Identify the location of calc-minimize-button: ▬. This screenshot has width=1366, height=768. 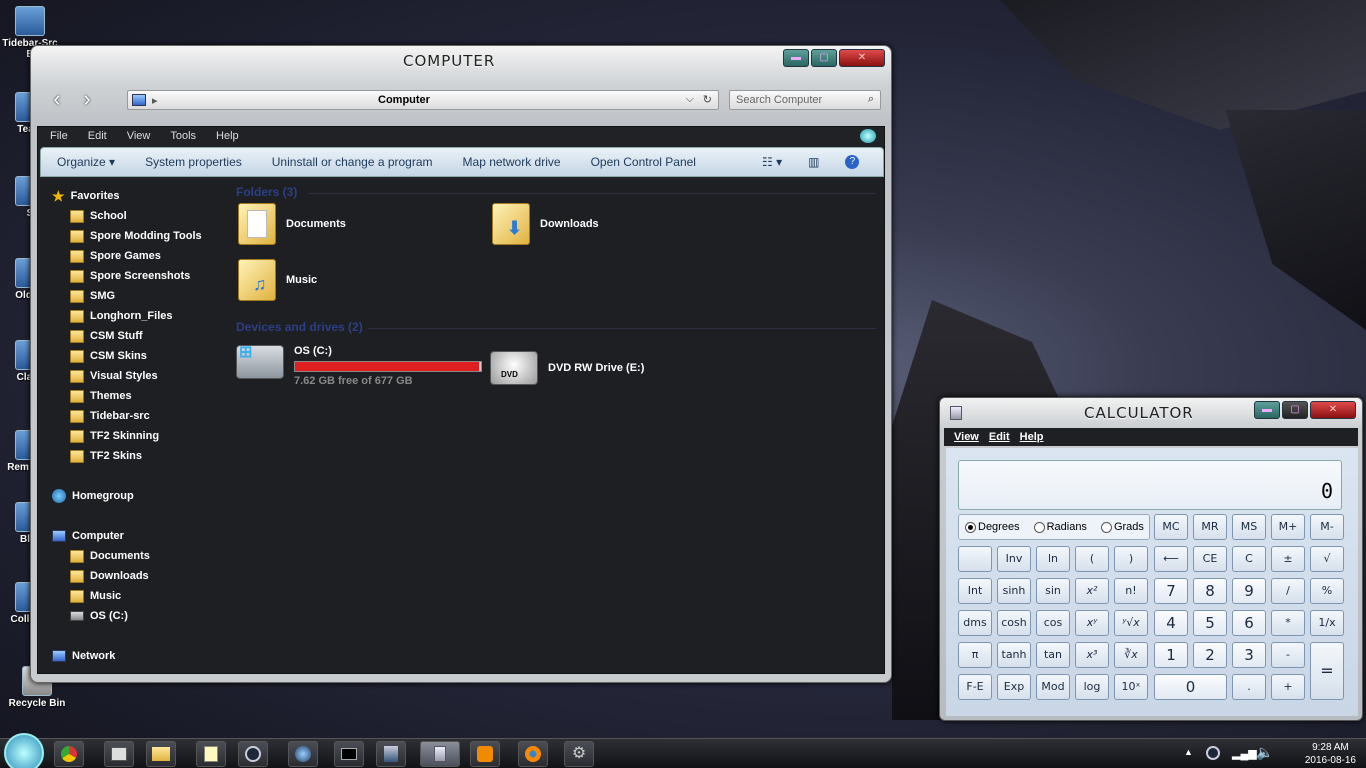
(1267, 410).